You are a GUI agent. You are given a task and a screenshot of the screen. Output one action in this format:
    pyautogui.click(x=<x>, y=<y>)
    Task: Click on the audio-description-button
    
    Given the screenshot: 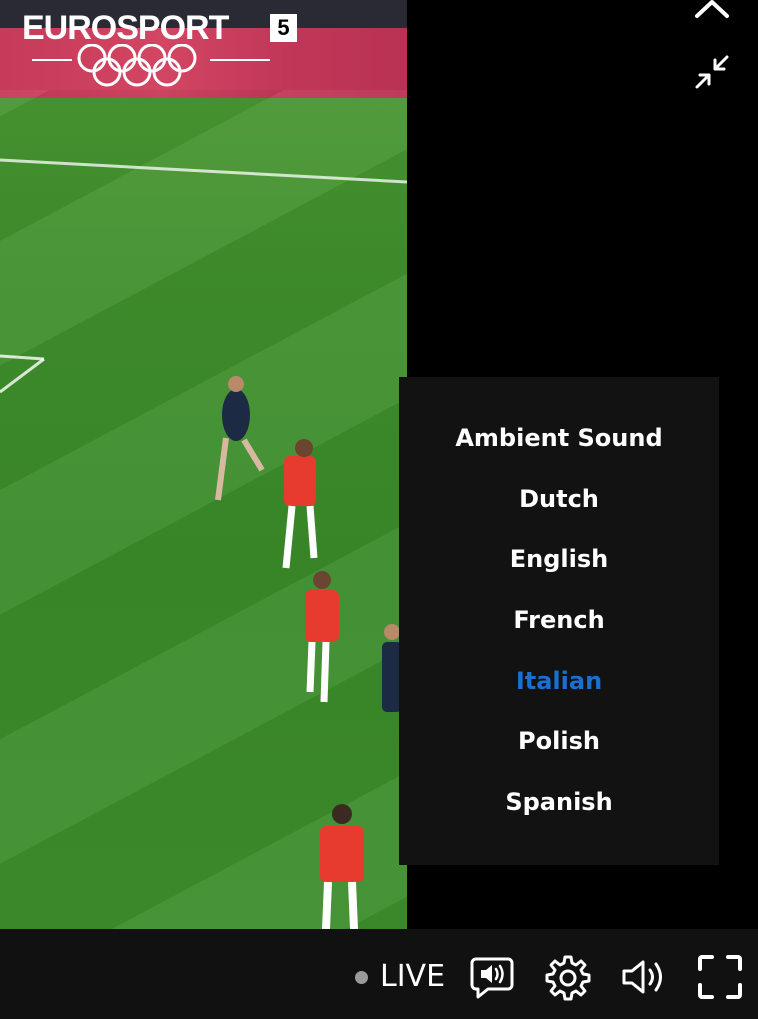 What is the action you would take?
    pyautogui.click(x=492, y=977)
    